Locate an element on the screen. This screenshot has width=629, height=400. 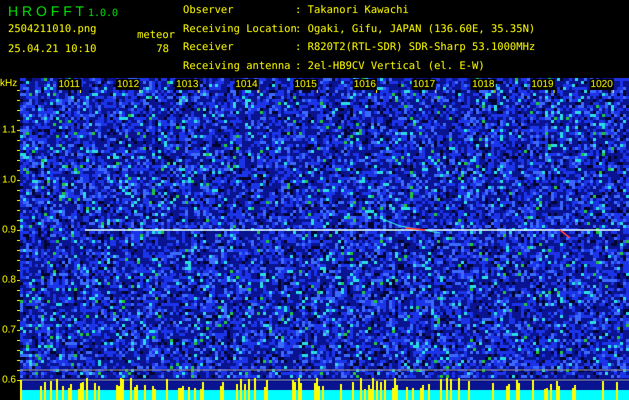
time-label: 1015 is located at coordinates (306, 84).